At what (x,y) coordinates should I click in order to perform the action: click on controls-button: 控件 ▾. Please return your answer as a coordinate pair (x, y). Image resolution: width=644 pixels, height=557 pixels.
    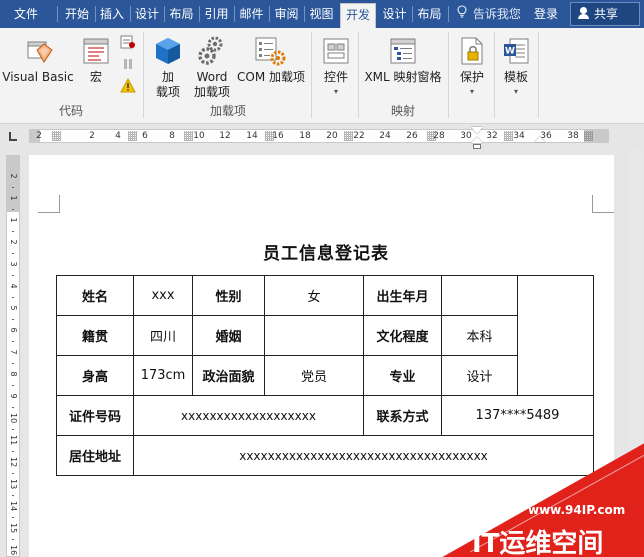
    Looking at the image, I should click on (336, 67).